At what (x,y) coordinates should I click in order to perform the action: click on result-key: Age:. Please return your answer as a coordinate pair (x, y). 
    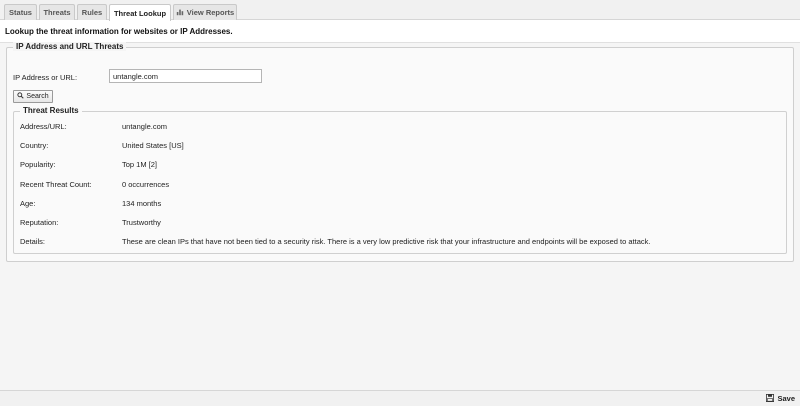
    Looking at the image, I should click on (28, 203).